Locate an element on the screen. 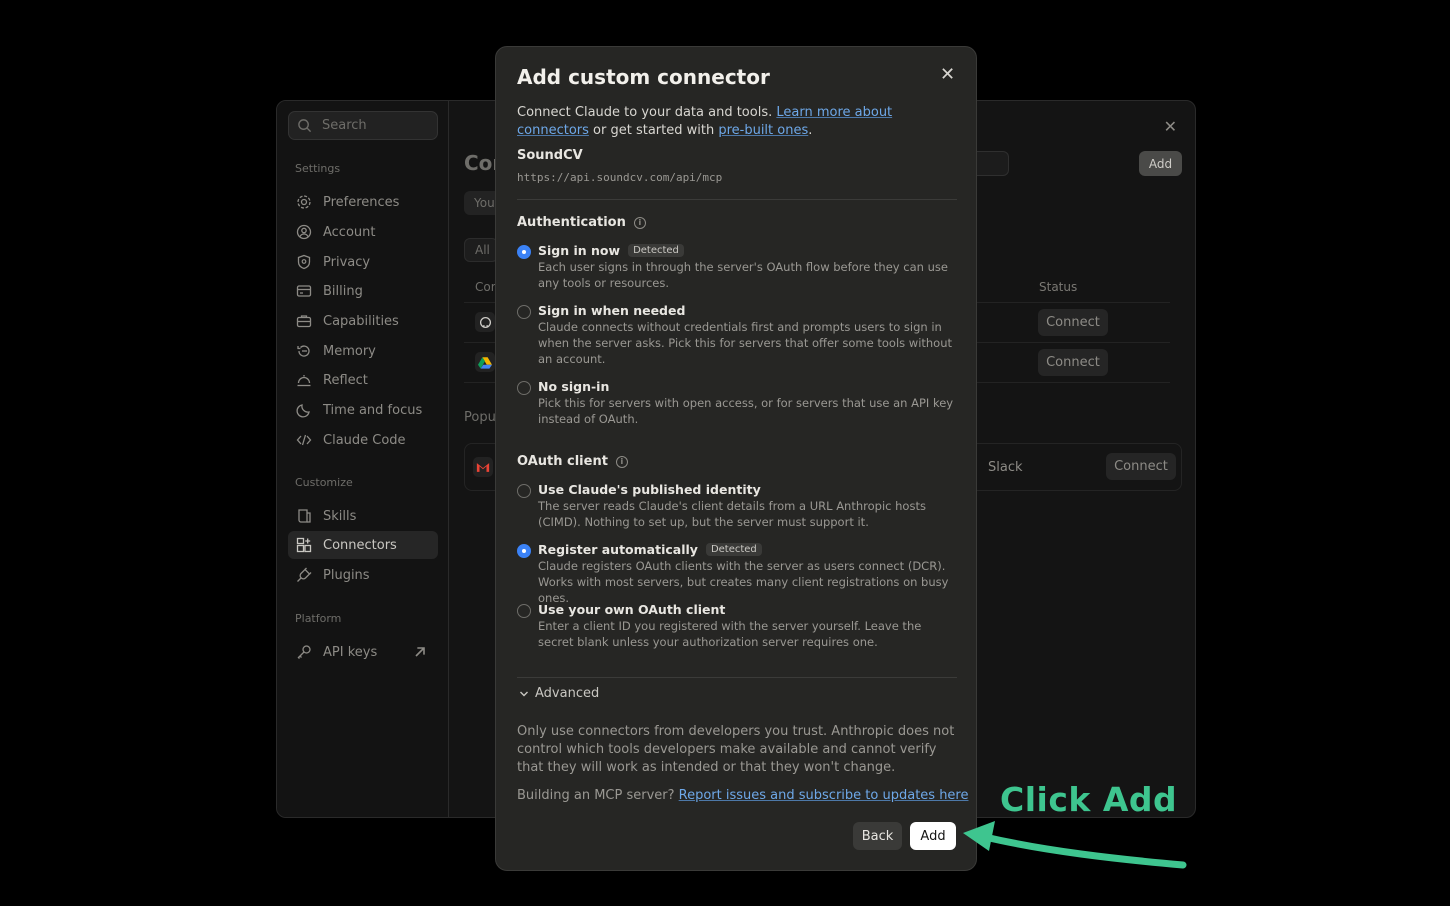 This screenshot has width=1450, height=906. chevron-down-icon is located at coordinates (524, 693).